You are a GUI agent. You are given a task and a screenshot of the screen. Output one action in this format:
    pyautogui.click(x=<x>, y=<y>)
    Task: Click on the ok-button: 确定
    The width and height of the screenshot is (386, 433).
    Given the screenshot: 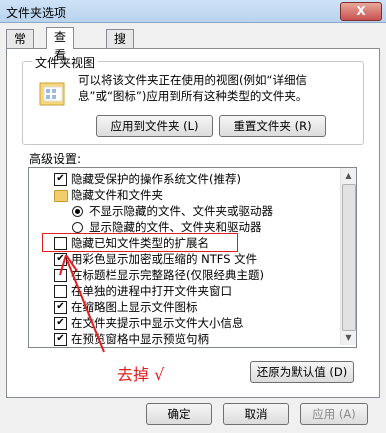 What is the action you would take?
    pyautogui.click(x=179, y=414)
    